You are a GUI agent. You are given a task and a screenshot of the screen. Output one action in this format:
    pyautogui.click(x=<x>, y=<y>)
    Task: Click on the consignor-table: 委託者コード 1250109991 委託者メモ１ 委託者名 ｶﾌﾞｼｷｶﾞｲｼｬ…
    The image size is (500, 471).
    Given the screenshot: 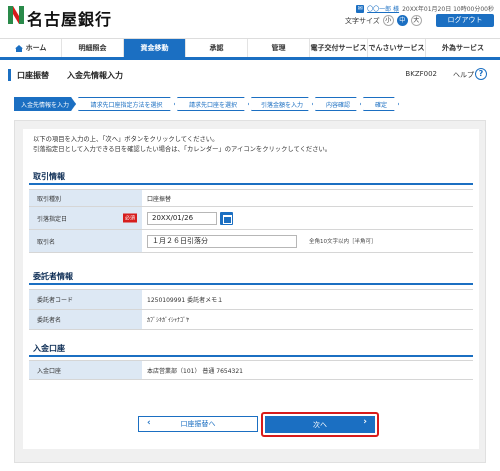 What is the action you would take?
    pyautogui.click(x=251, y=309)
    